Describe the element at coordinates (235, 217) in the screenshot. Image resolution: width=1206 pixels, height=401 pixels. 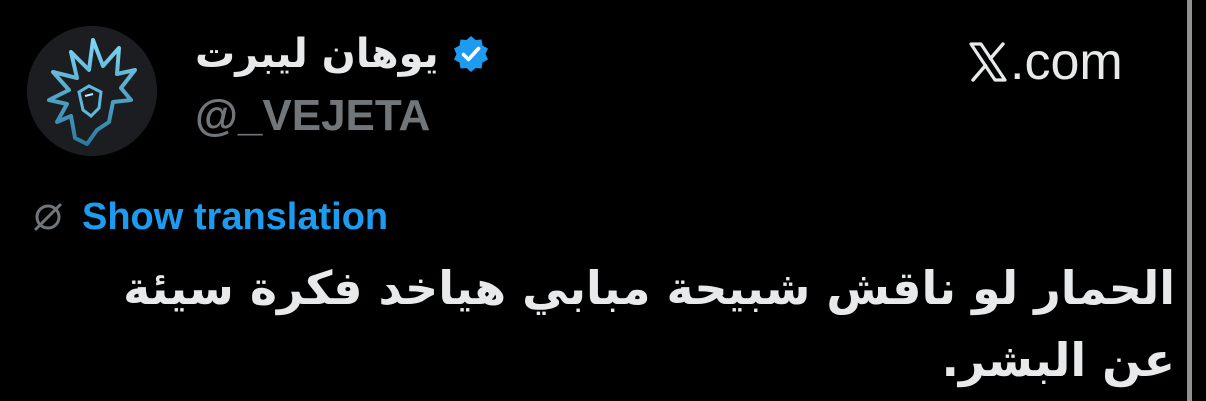
I see `show-translation-link: Show translation` at that location.